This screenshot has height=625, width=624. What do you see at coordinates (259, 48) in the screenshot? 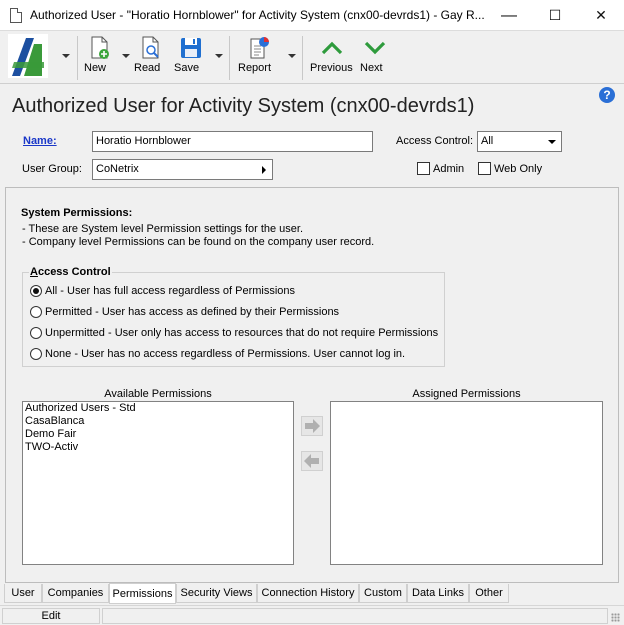
I see `report-icon` at bounding box center [259, 48].